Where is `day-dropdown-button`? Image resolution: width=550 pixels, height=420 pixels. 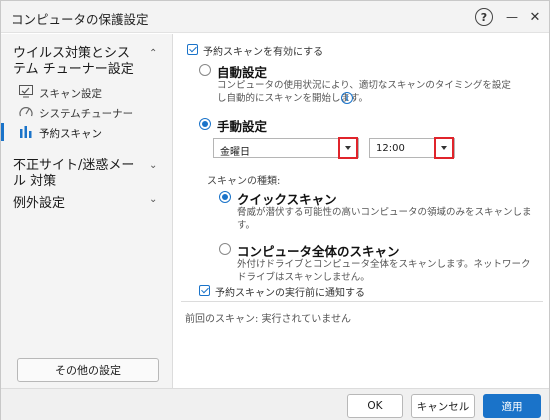 day-dropdown-button is located at coordinates (348, 148).